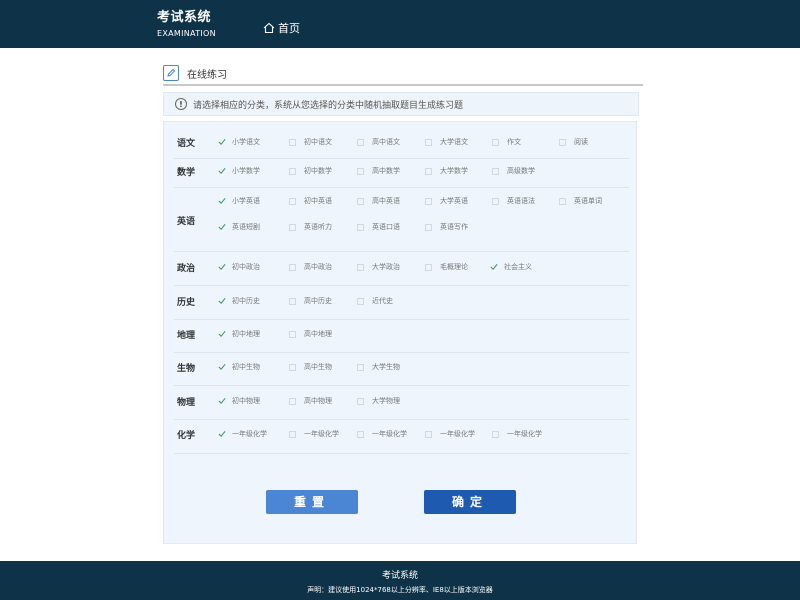 This screenshot has width=800, height=600. Describe the element at coordinates (400, 580) in the screenshot. I see `page-footer: 考试系统 声明：建议使用1024*768以上分辨率、IE8以上版本浏览器` at that location.